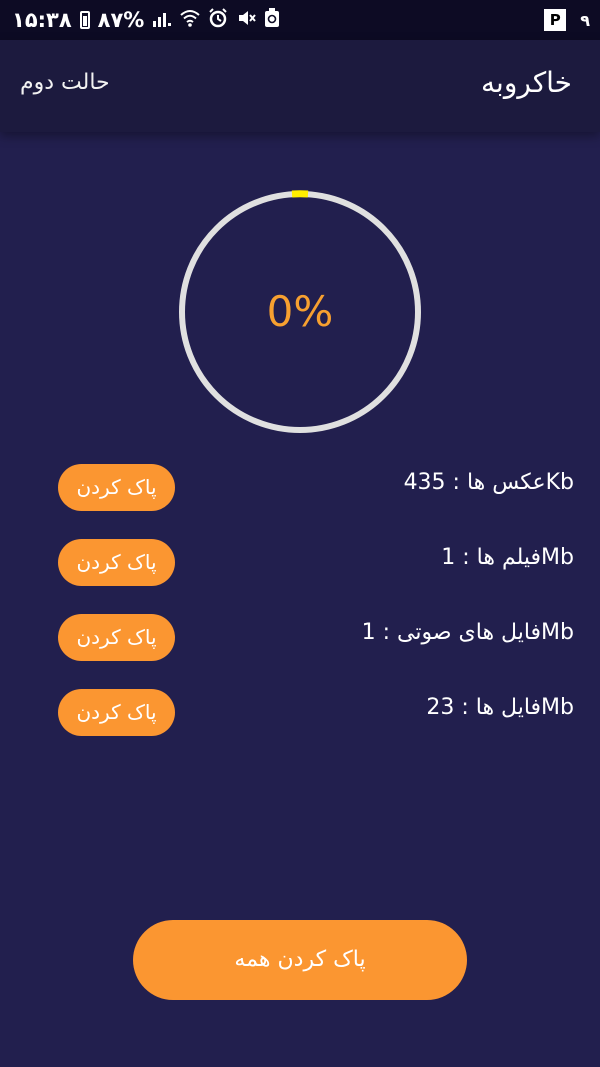  Describe the element at coordinates (300, 486) in the screenshot. I see `category-row-photos: عکس ها : 435Kb پاک کردن` at that location.